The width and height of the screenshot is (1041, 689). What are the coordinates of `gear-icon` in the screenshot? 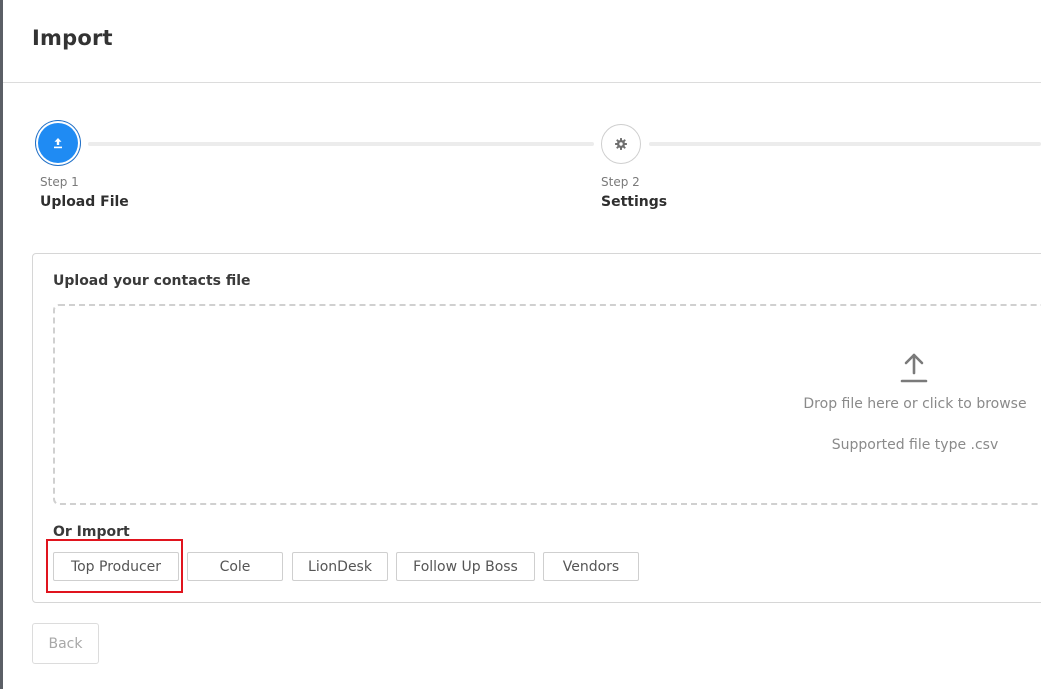 It's located at (621, 144).